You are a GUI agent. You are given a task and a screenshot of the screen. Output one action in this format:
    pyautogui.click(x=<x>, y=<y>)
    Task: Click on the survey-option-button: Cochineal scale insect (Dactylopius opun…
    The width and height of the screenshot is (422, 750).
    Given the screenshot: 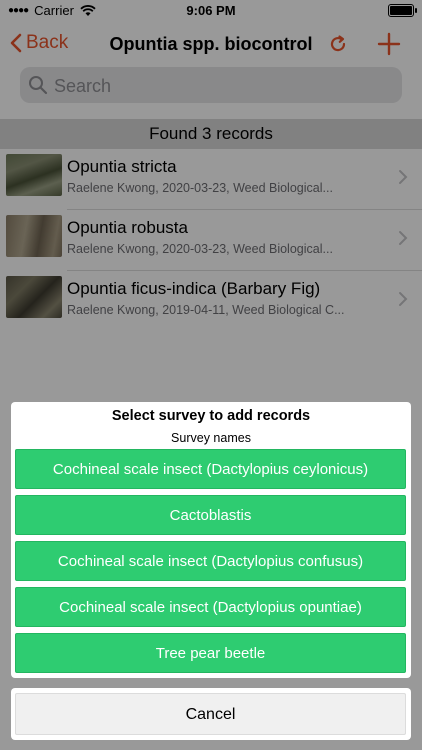 What is the action you would take?
    pyautogui.click(x=210, y=607)
    